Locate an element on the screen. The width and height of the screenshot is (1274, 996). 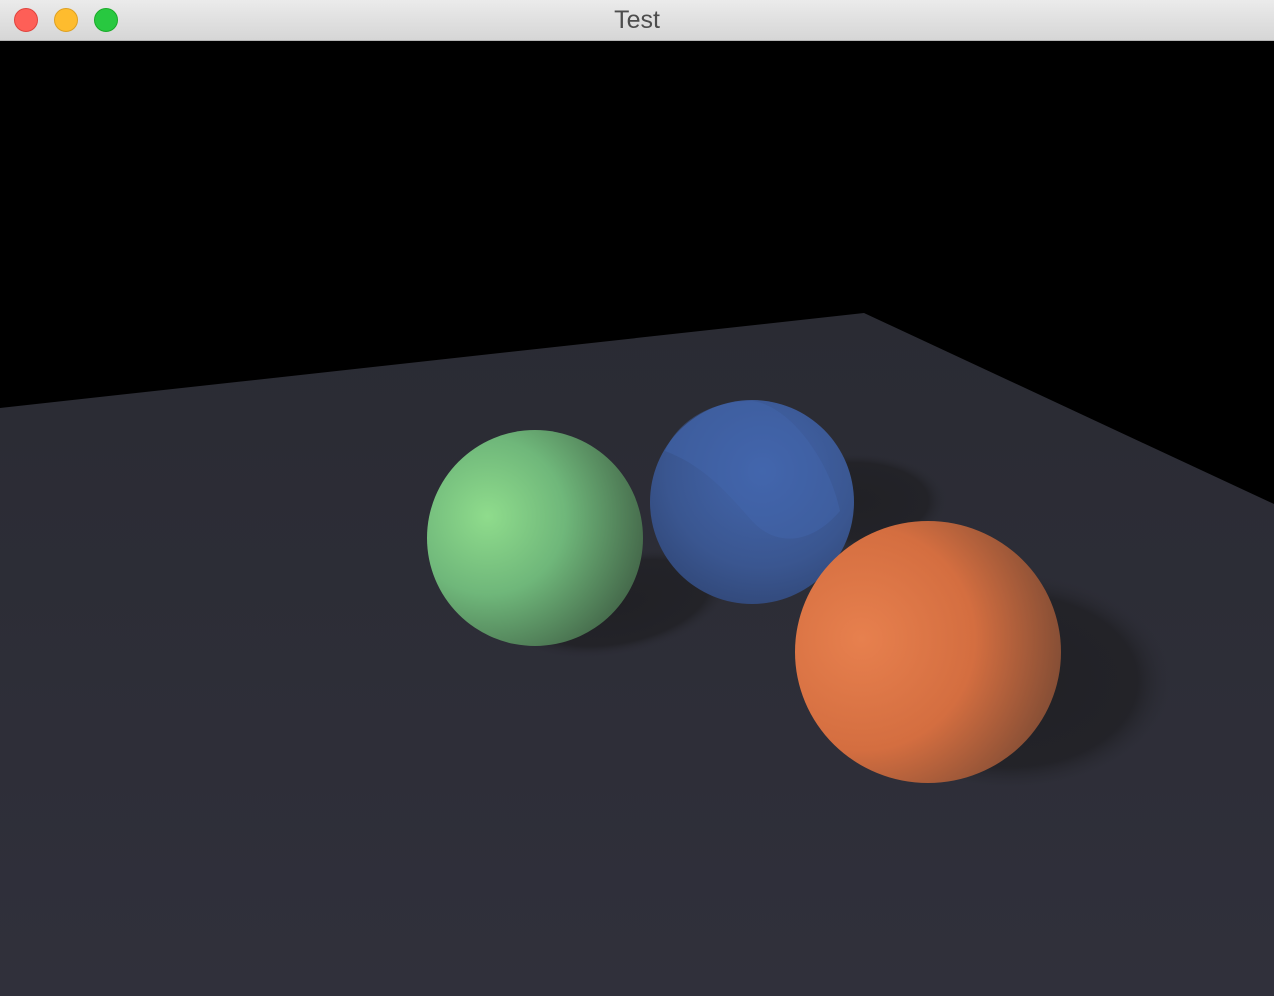
green-sphere is located at coordinates (535, 538).